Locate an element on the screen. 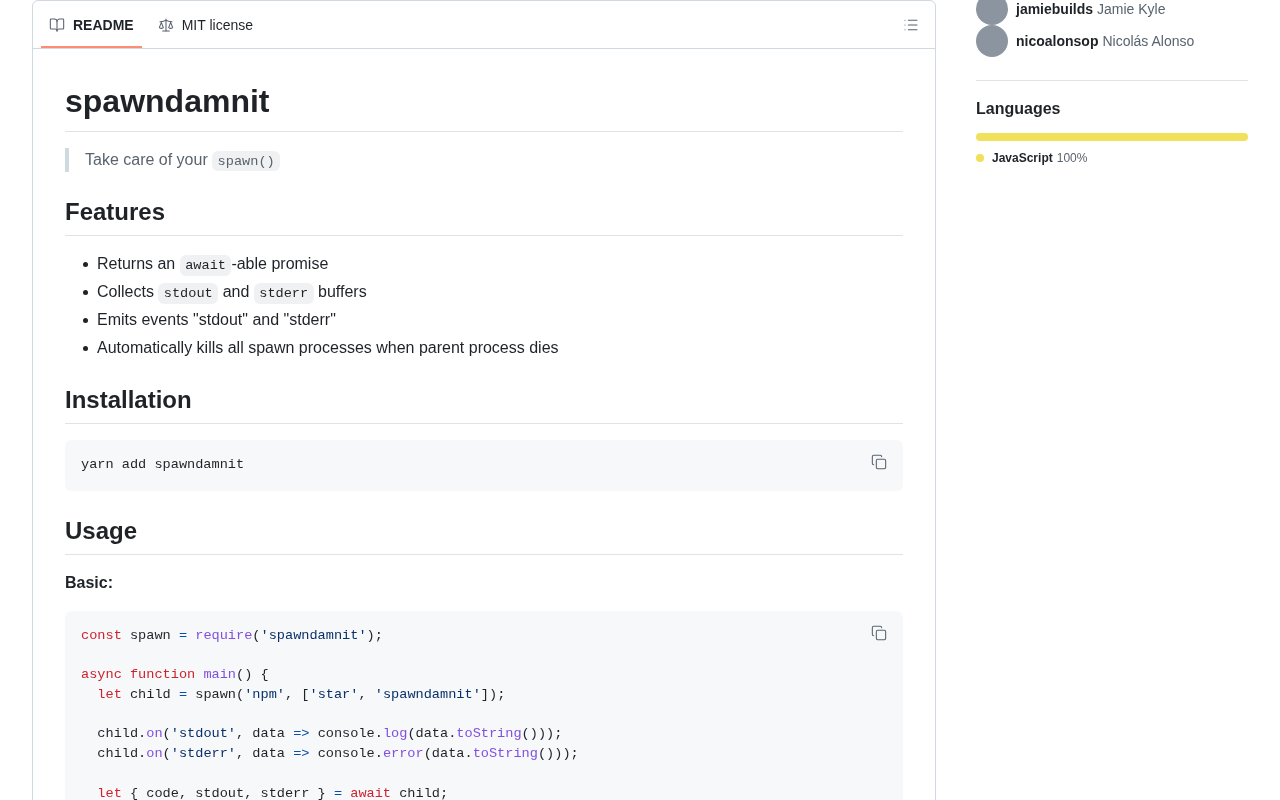 This screenshot has height=800, width=1280. code-line: child.on('stdout', data => console.log(data.toString())); is located at coordinates (329, 734).